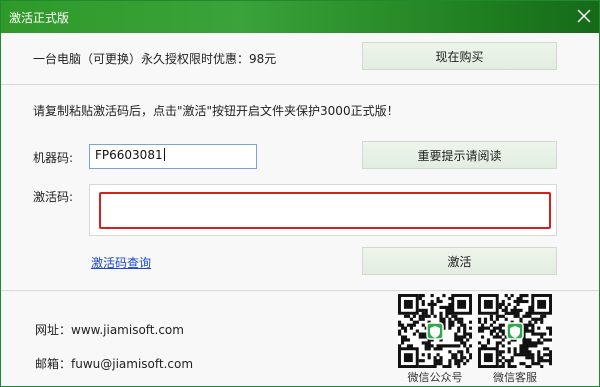 This screenshot has height=387, width=600. Describe the element at coordinates (164, 154) in the screenshot. I see `text-caret` at that location.